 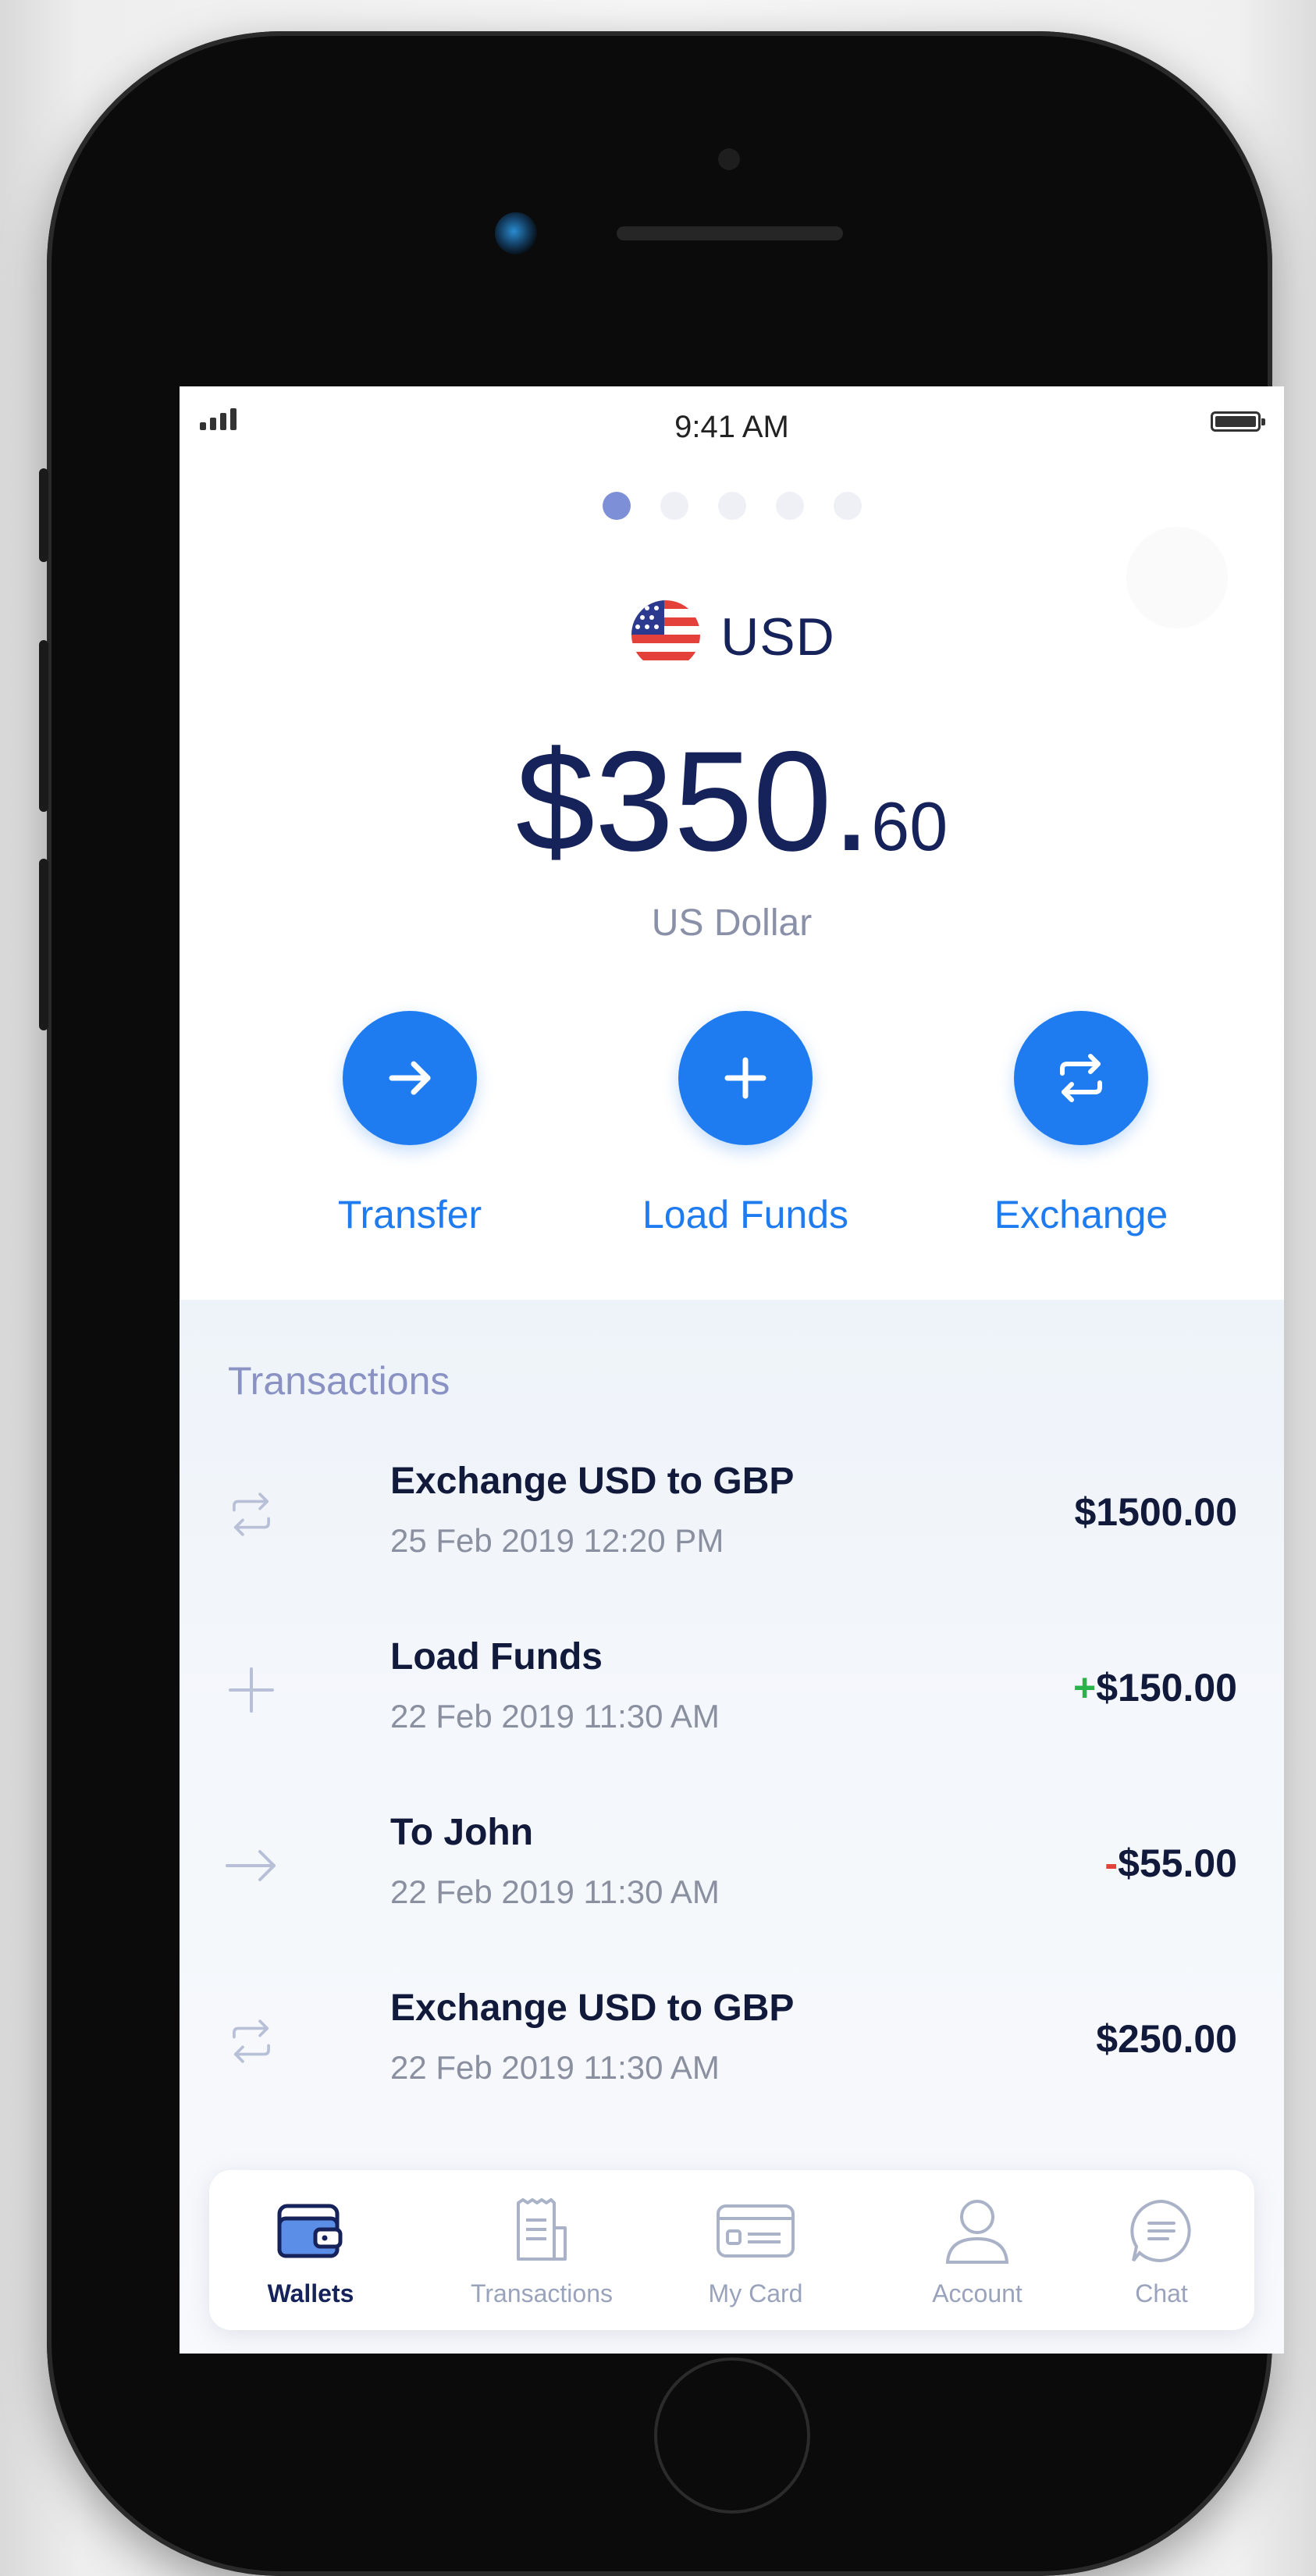 I want to click on earpiece-speaker, so click(x=730, y=233).